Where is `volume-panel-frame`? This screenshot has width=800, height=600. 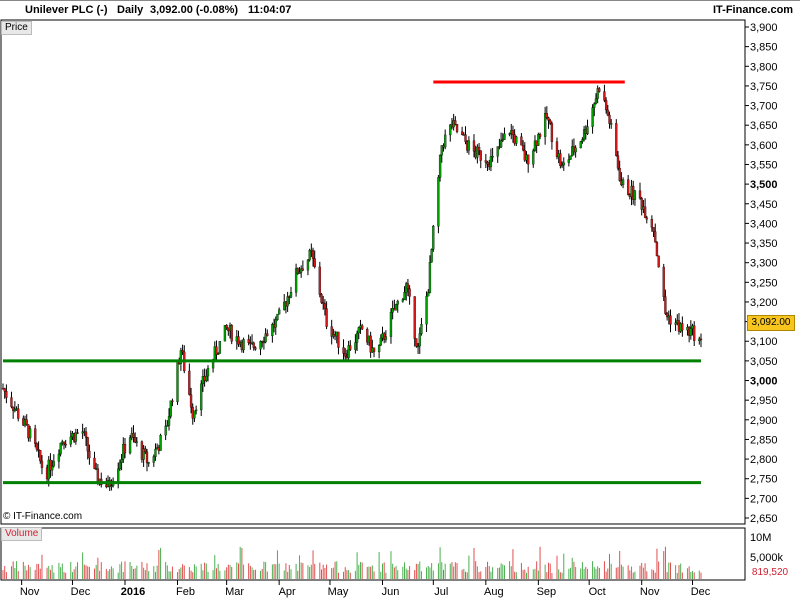
volume-panel-frame is located at coordinates (373, 554).